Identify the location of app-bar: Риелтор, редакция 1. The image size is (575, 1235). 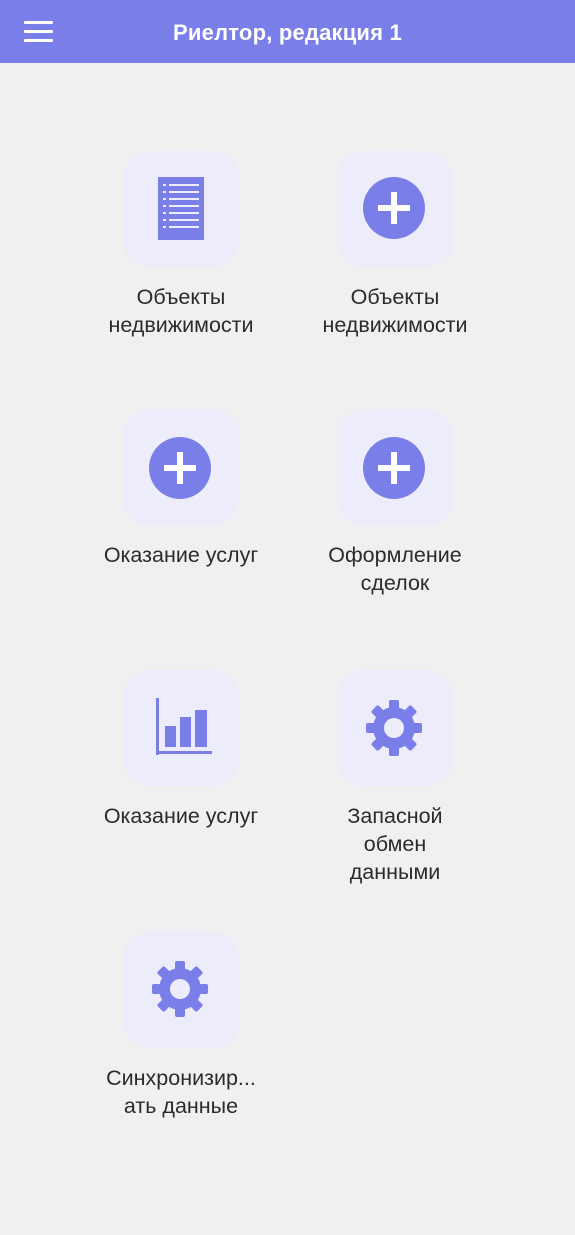
(287, 31).